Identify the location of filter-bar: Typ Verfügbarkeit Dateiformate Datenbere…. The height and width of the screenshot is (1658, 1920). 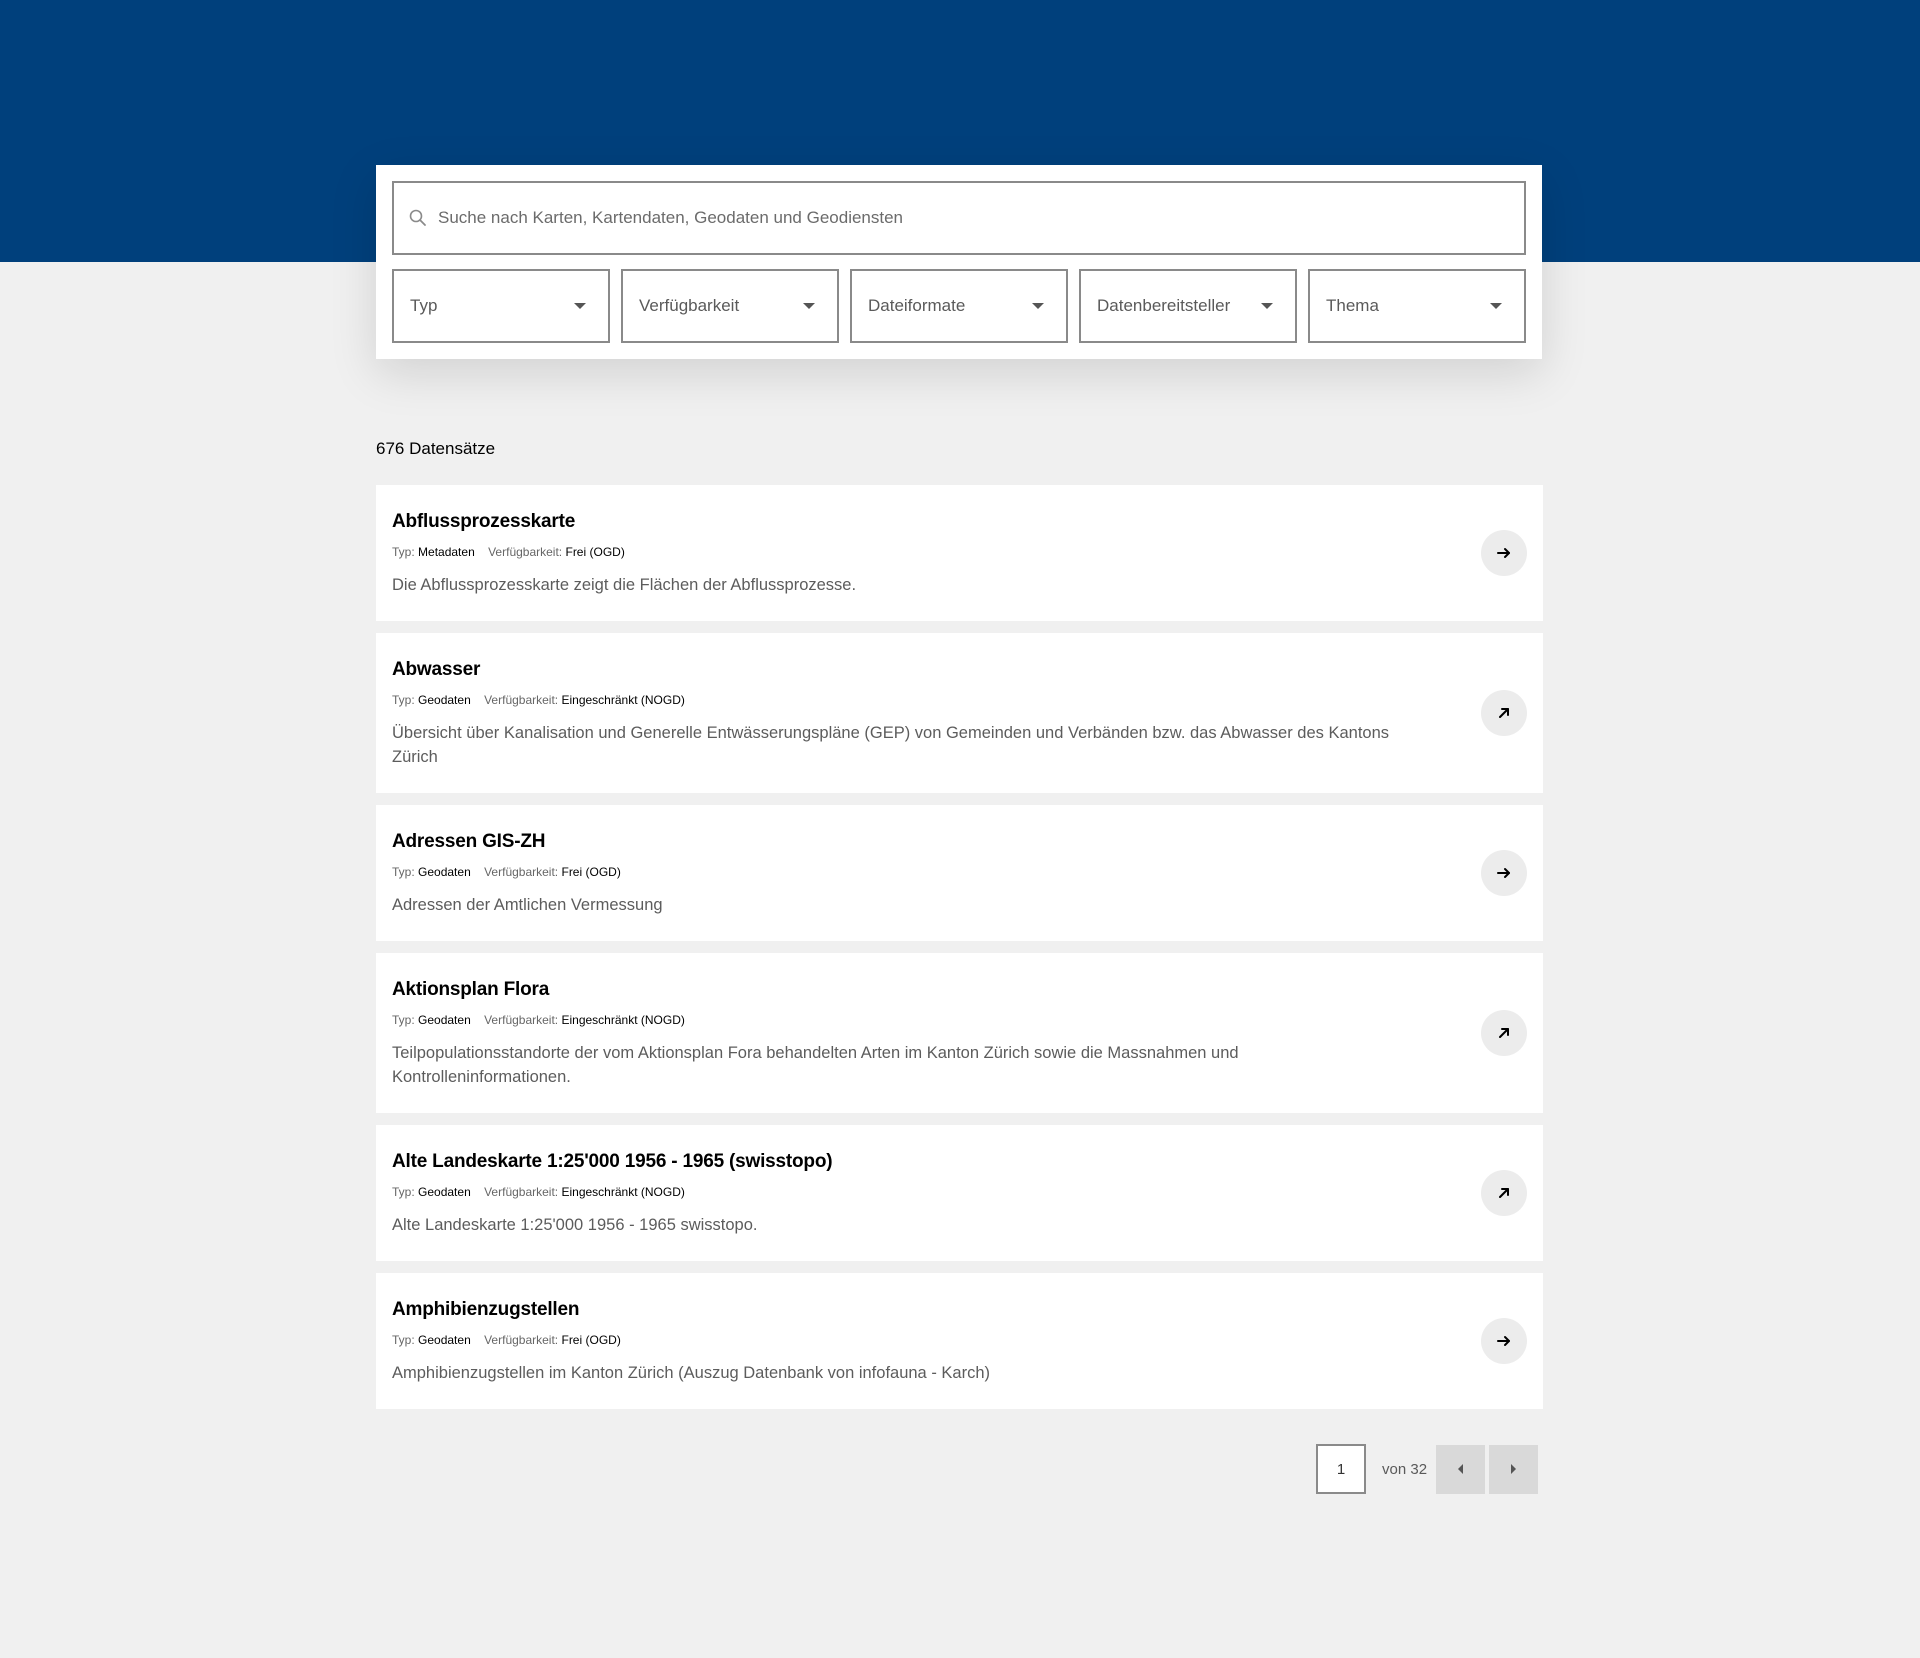
(959, 306).